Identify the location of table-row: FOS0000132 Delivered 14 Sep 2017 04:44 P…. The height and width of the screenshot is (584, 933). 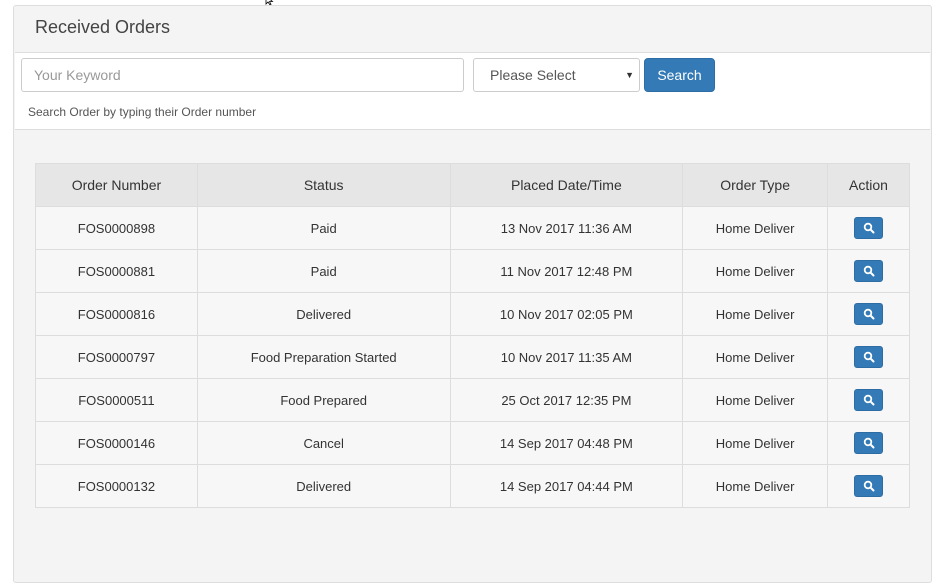
(472, 486).